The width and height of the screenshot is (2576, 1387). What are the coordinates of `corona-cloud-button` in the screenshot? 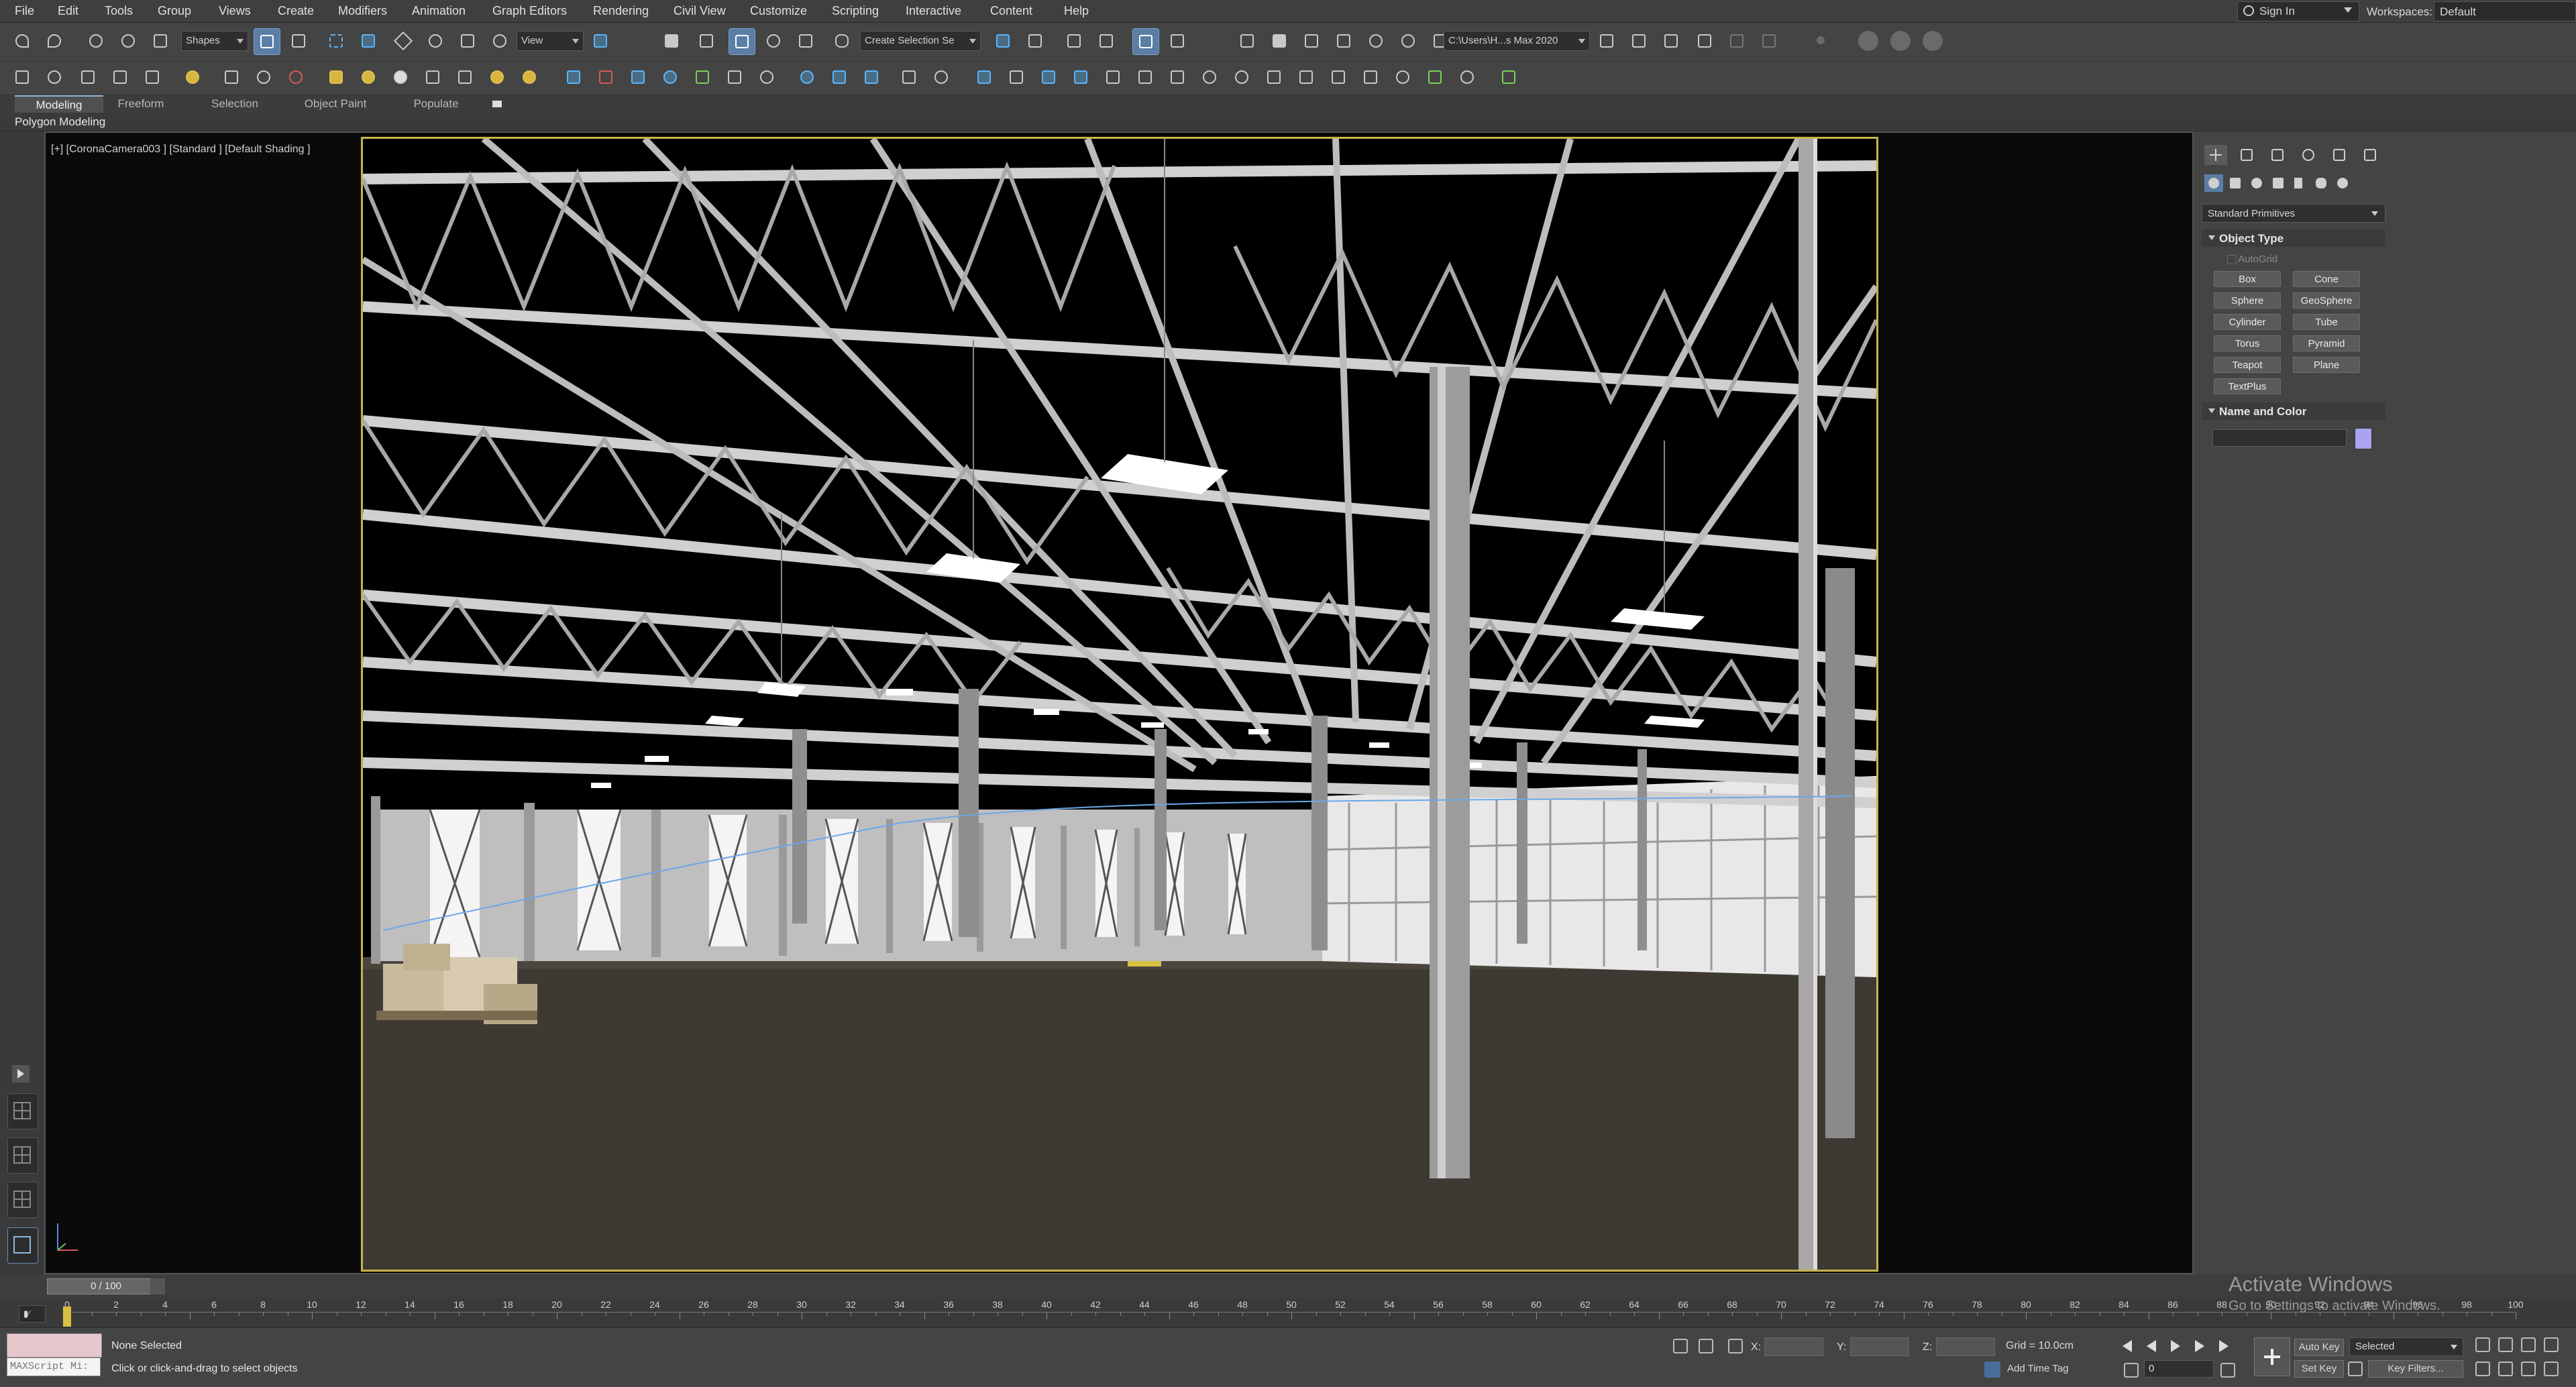 It's located at (54, 77).